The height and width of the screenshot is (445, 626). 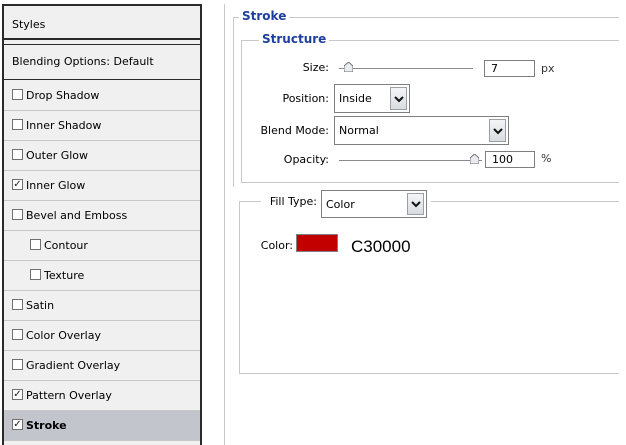 I want to click on position-select: Inside, so click(x=372, y=98).